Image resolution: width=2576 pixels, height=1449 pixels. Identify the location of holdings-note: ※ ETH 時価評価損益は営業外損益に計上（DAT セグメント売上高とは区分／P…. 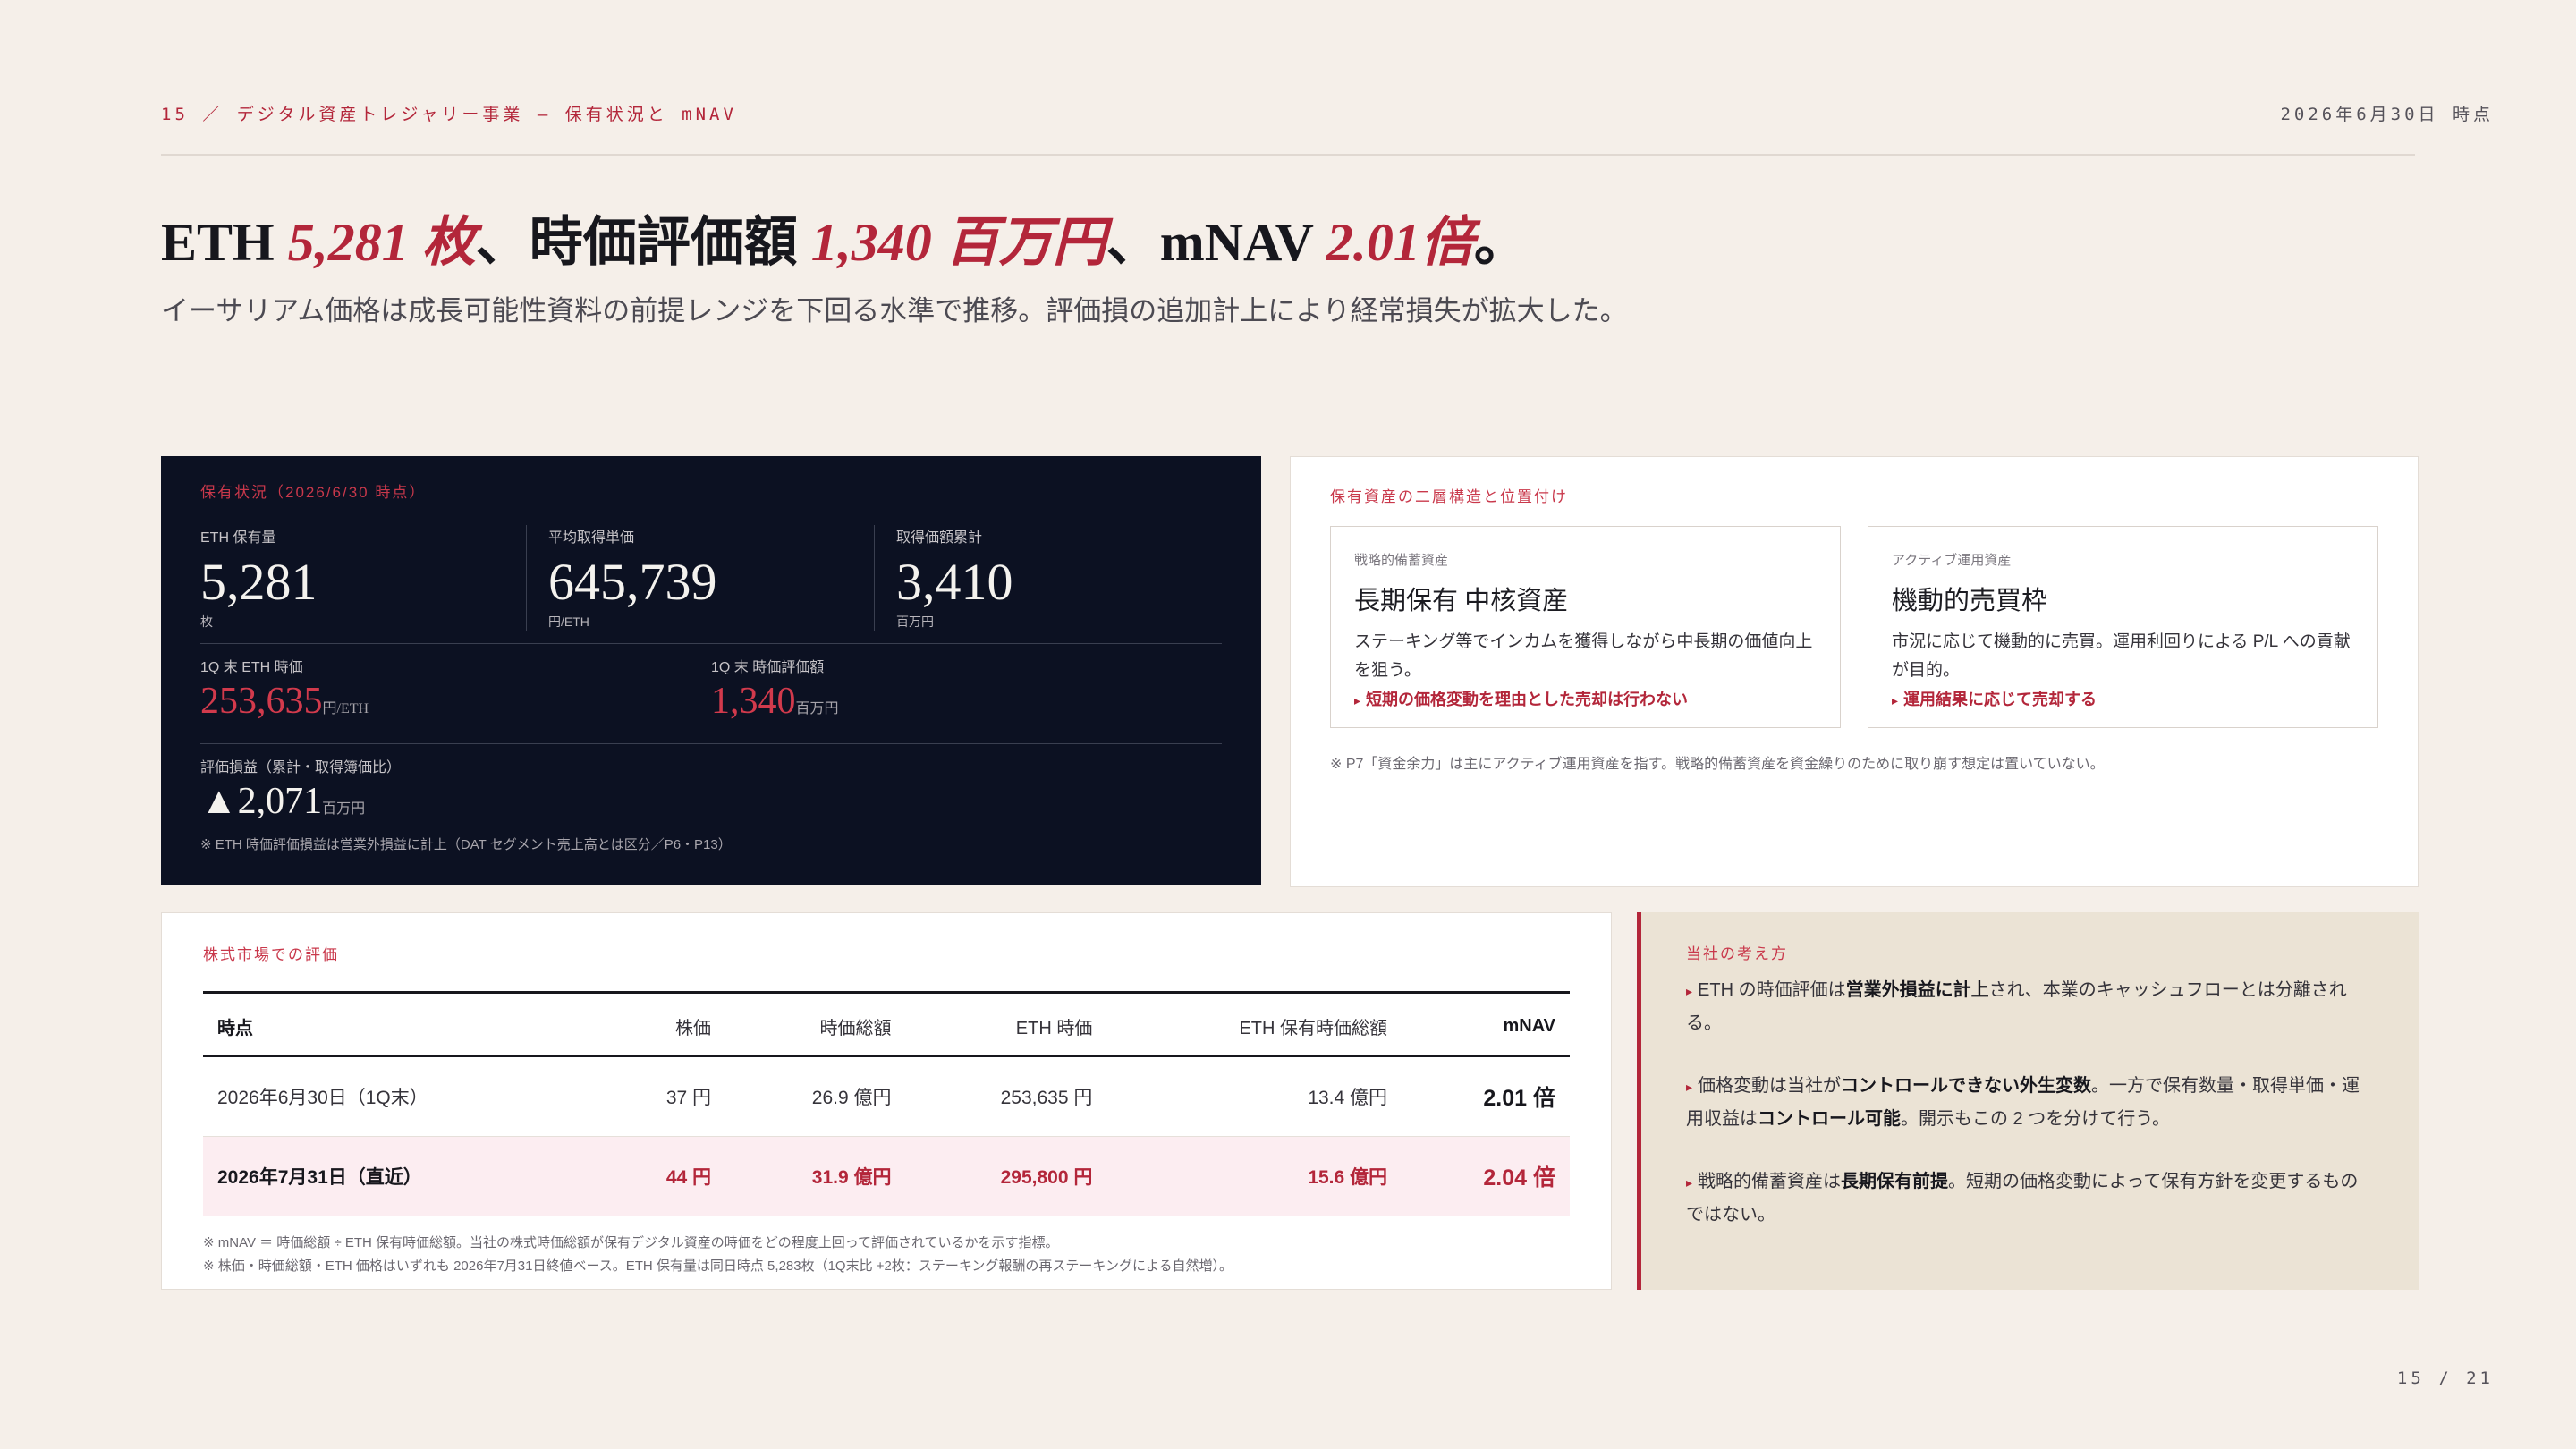
(466, 844).